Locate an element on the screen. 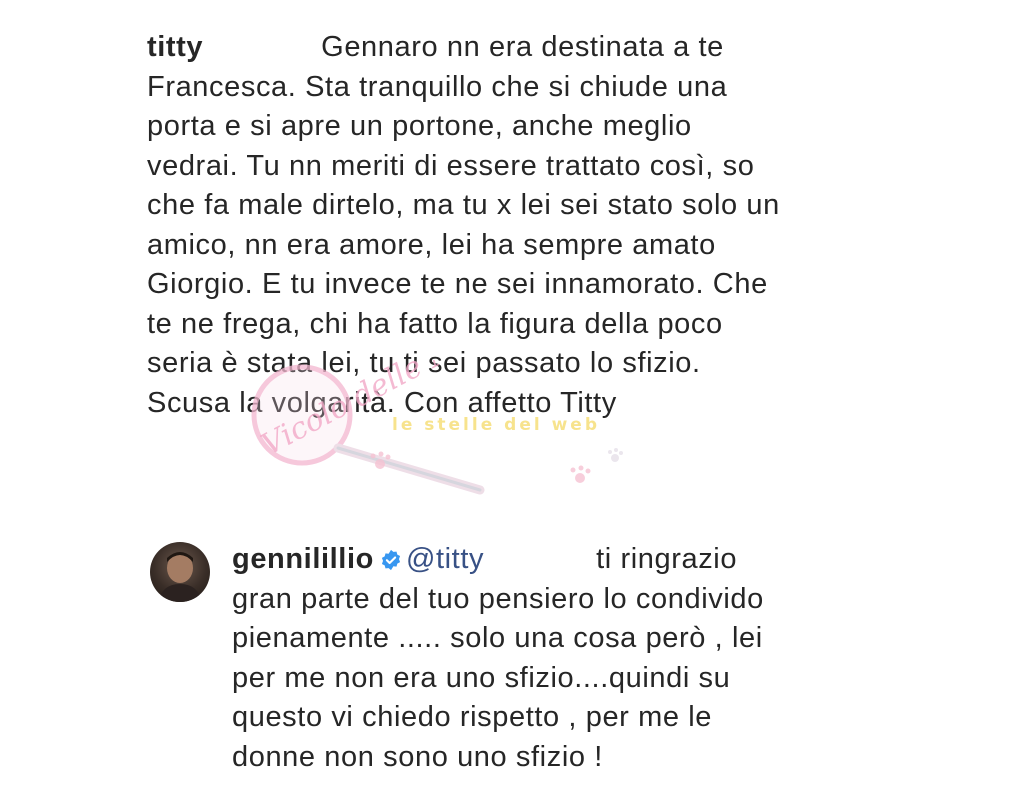 The image size is (1024, 789). comment-username: titty is located at coordinates (175, 47).